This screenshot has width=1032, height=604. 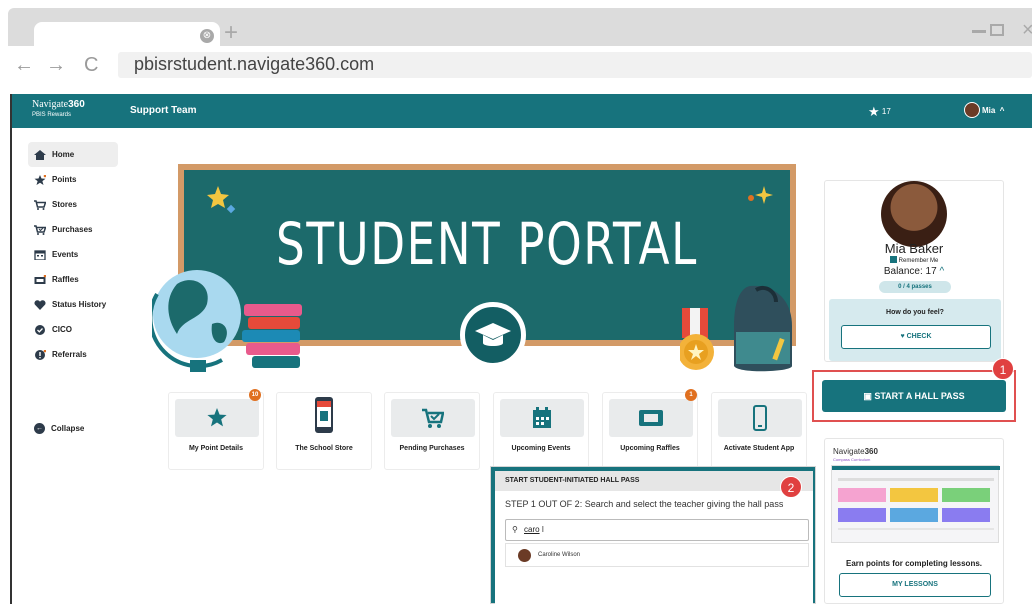 I want to click on url-text: pbisrstudent.navigate360.com, so click(x=254, y=64).